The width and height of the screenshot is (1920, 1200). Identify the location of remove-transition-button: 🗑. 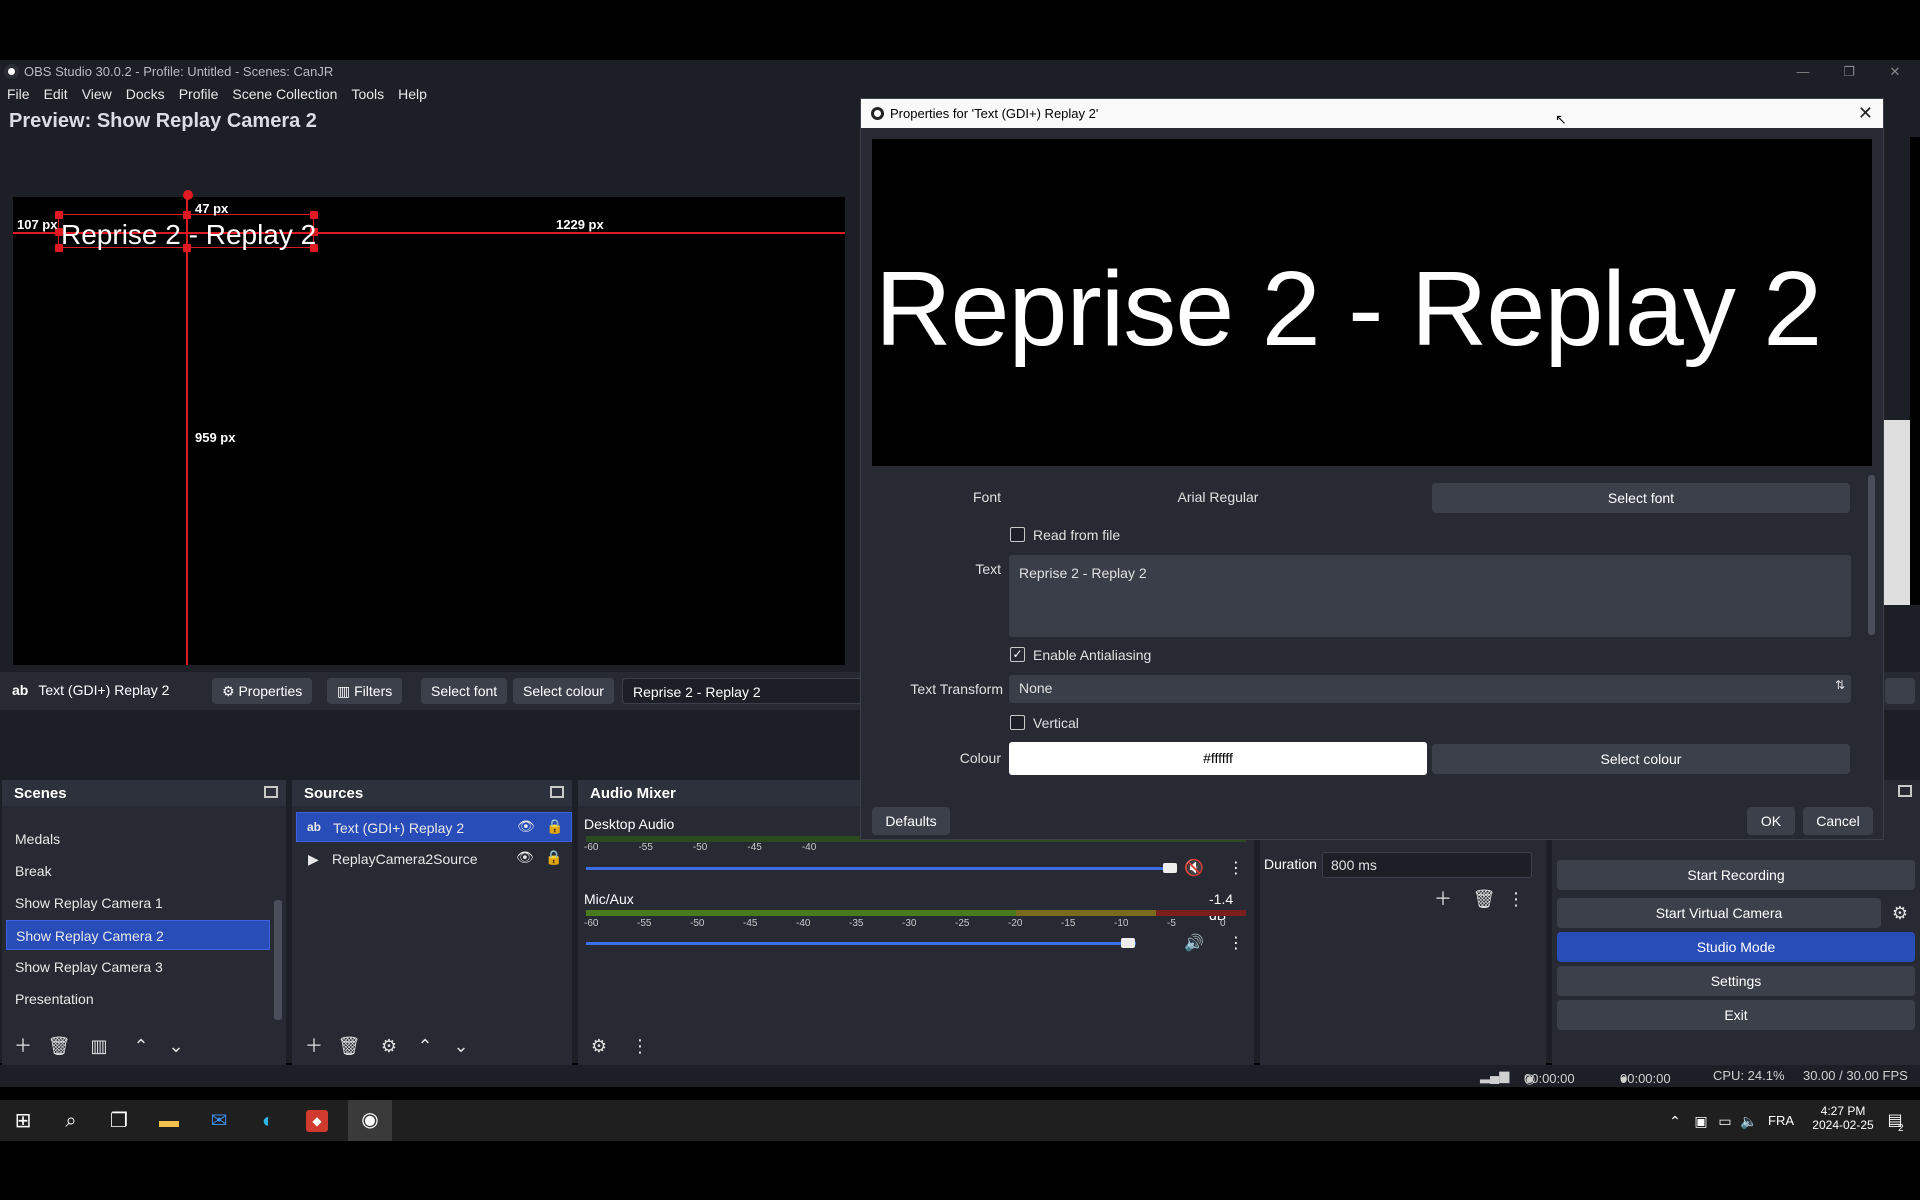
(1484, 899).